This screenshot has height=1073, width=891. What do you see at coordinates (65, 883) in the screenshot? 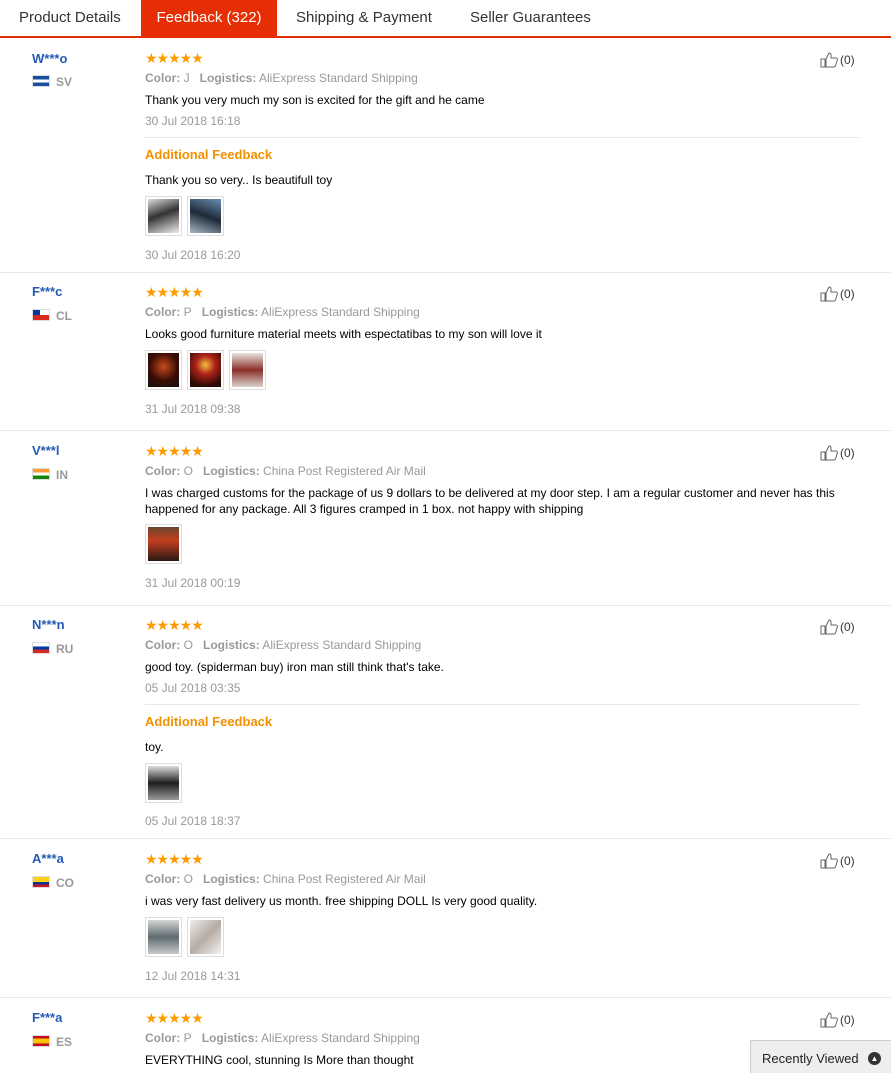
I see `country-code: CO` at bounding box center [65, 883].